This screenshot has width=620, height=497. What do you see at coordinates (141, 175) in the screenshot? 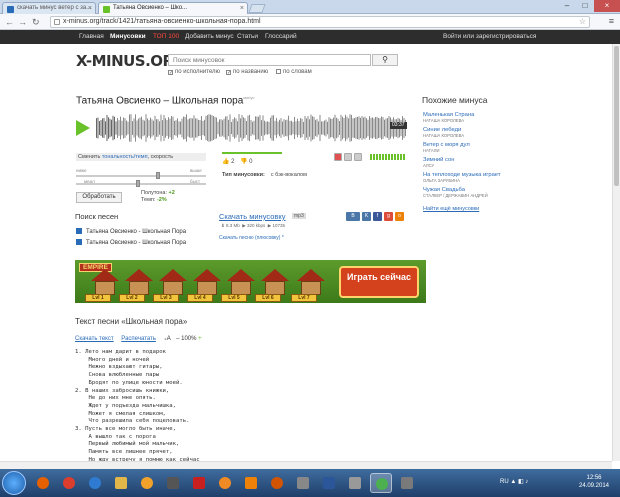
I see `key-slider` at bounding box center [141, 175].